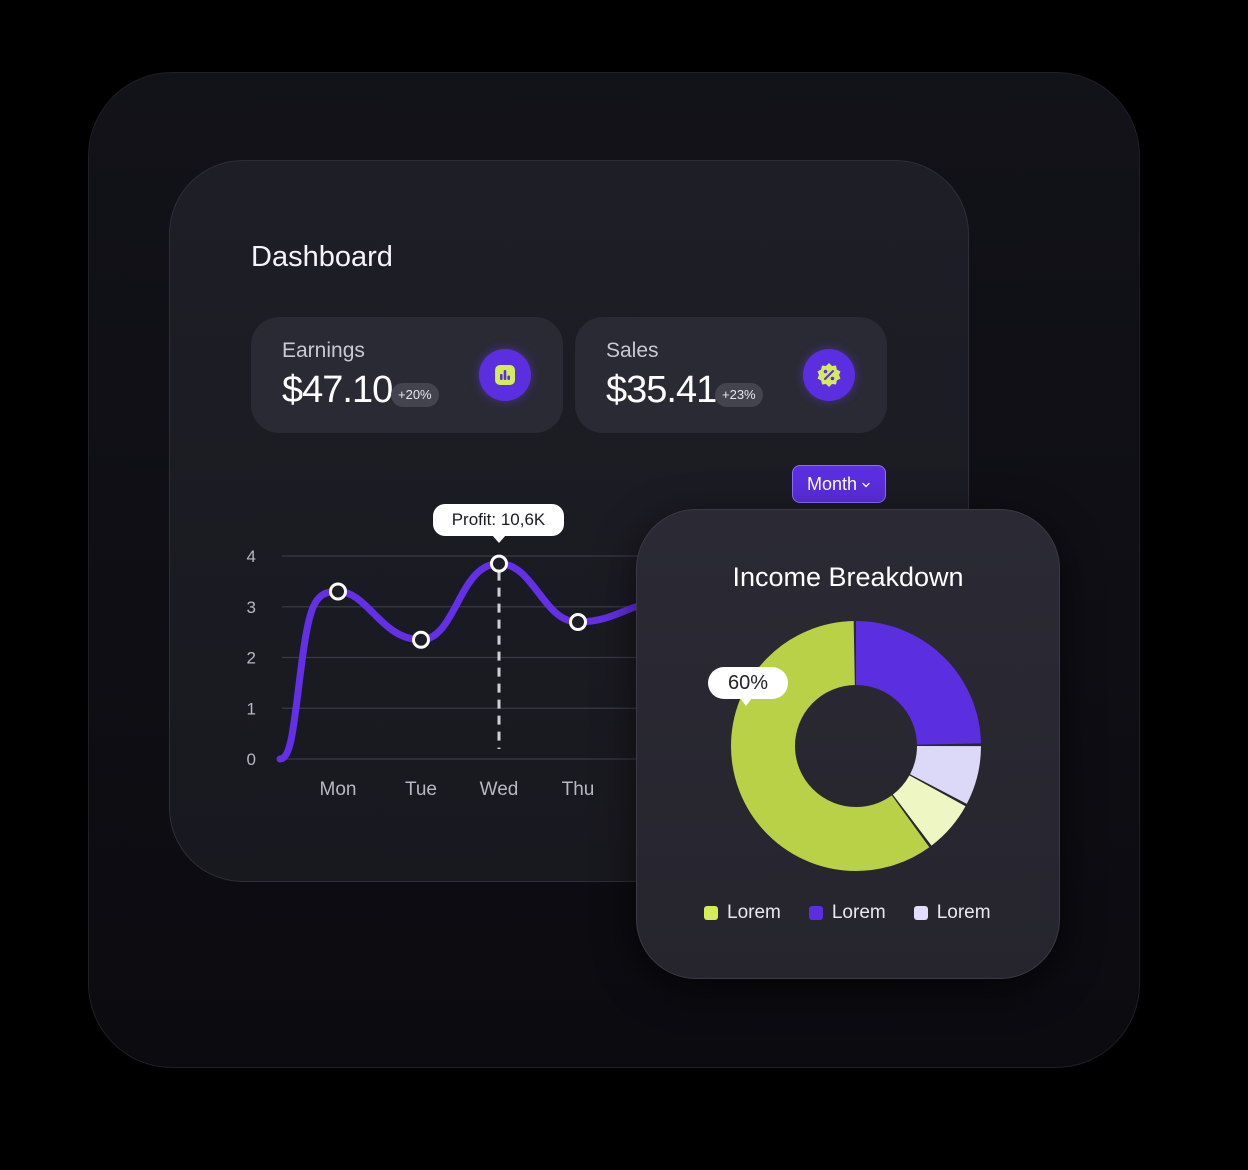 Image resolution: width=1248 pixels, height=1170 pixels. Describe the element at coordinates (338, 789) in the screenshot. I see `x-tick-label: Mon` at that location.